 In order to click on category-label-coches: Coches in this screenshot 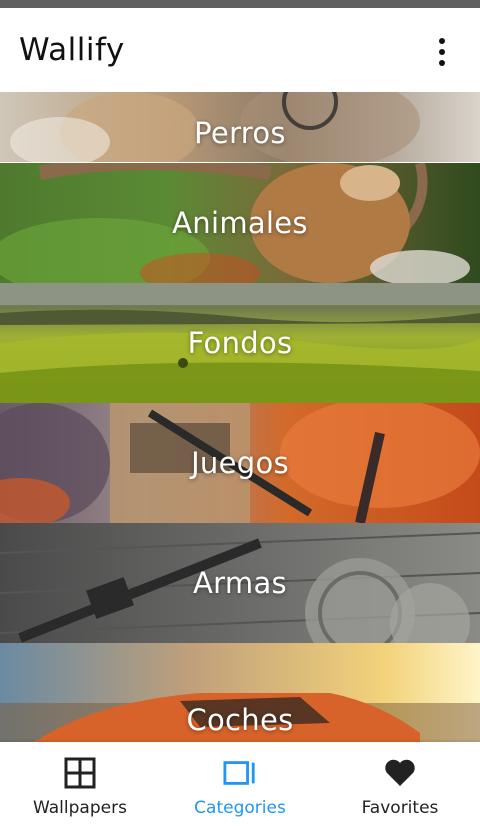, I will do `click(240, 720)`.